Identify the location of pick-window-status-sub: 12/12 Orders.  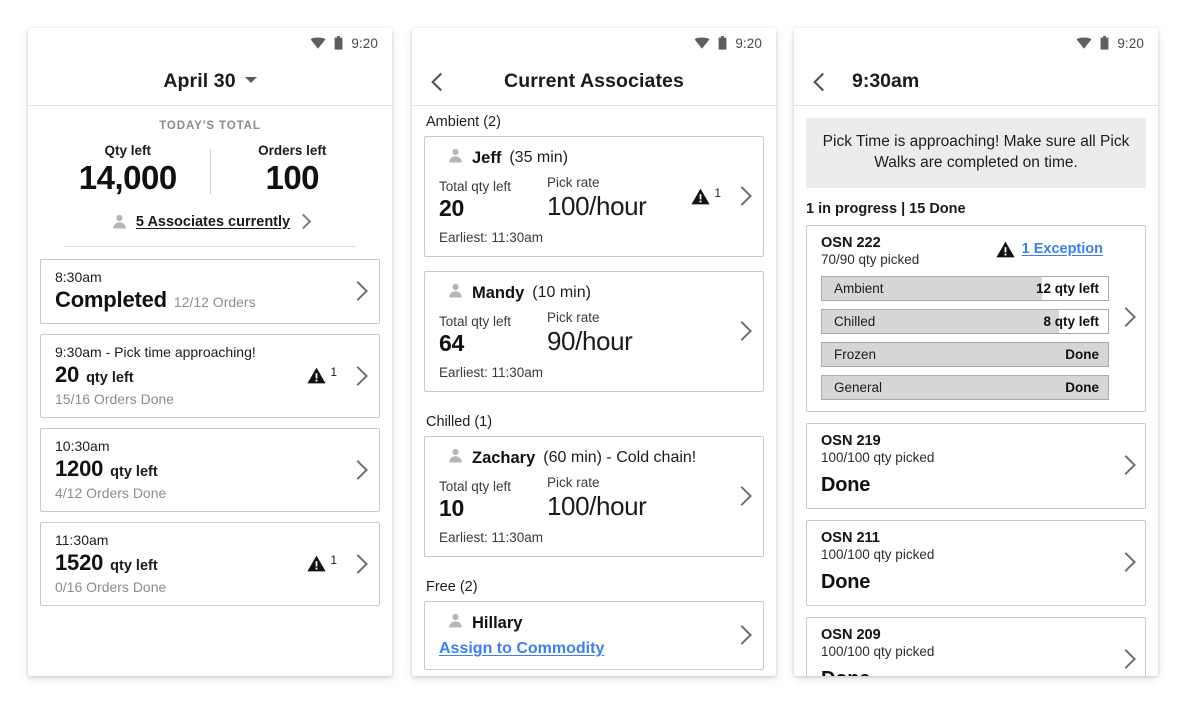
(214, 302).